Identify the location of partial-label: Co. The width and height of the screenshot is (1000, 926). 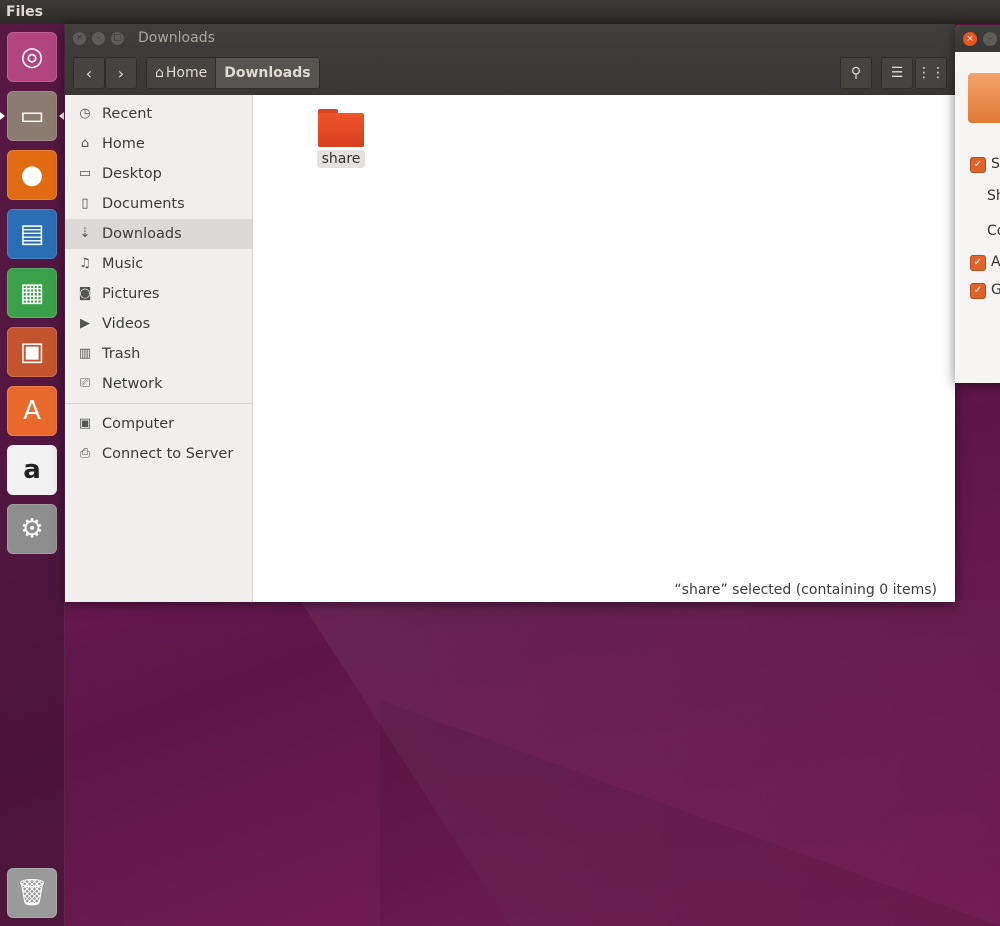
(993, 231).